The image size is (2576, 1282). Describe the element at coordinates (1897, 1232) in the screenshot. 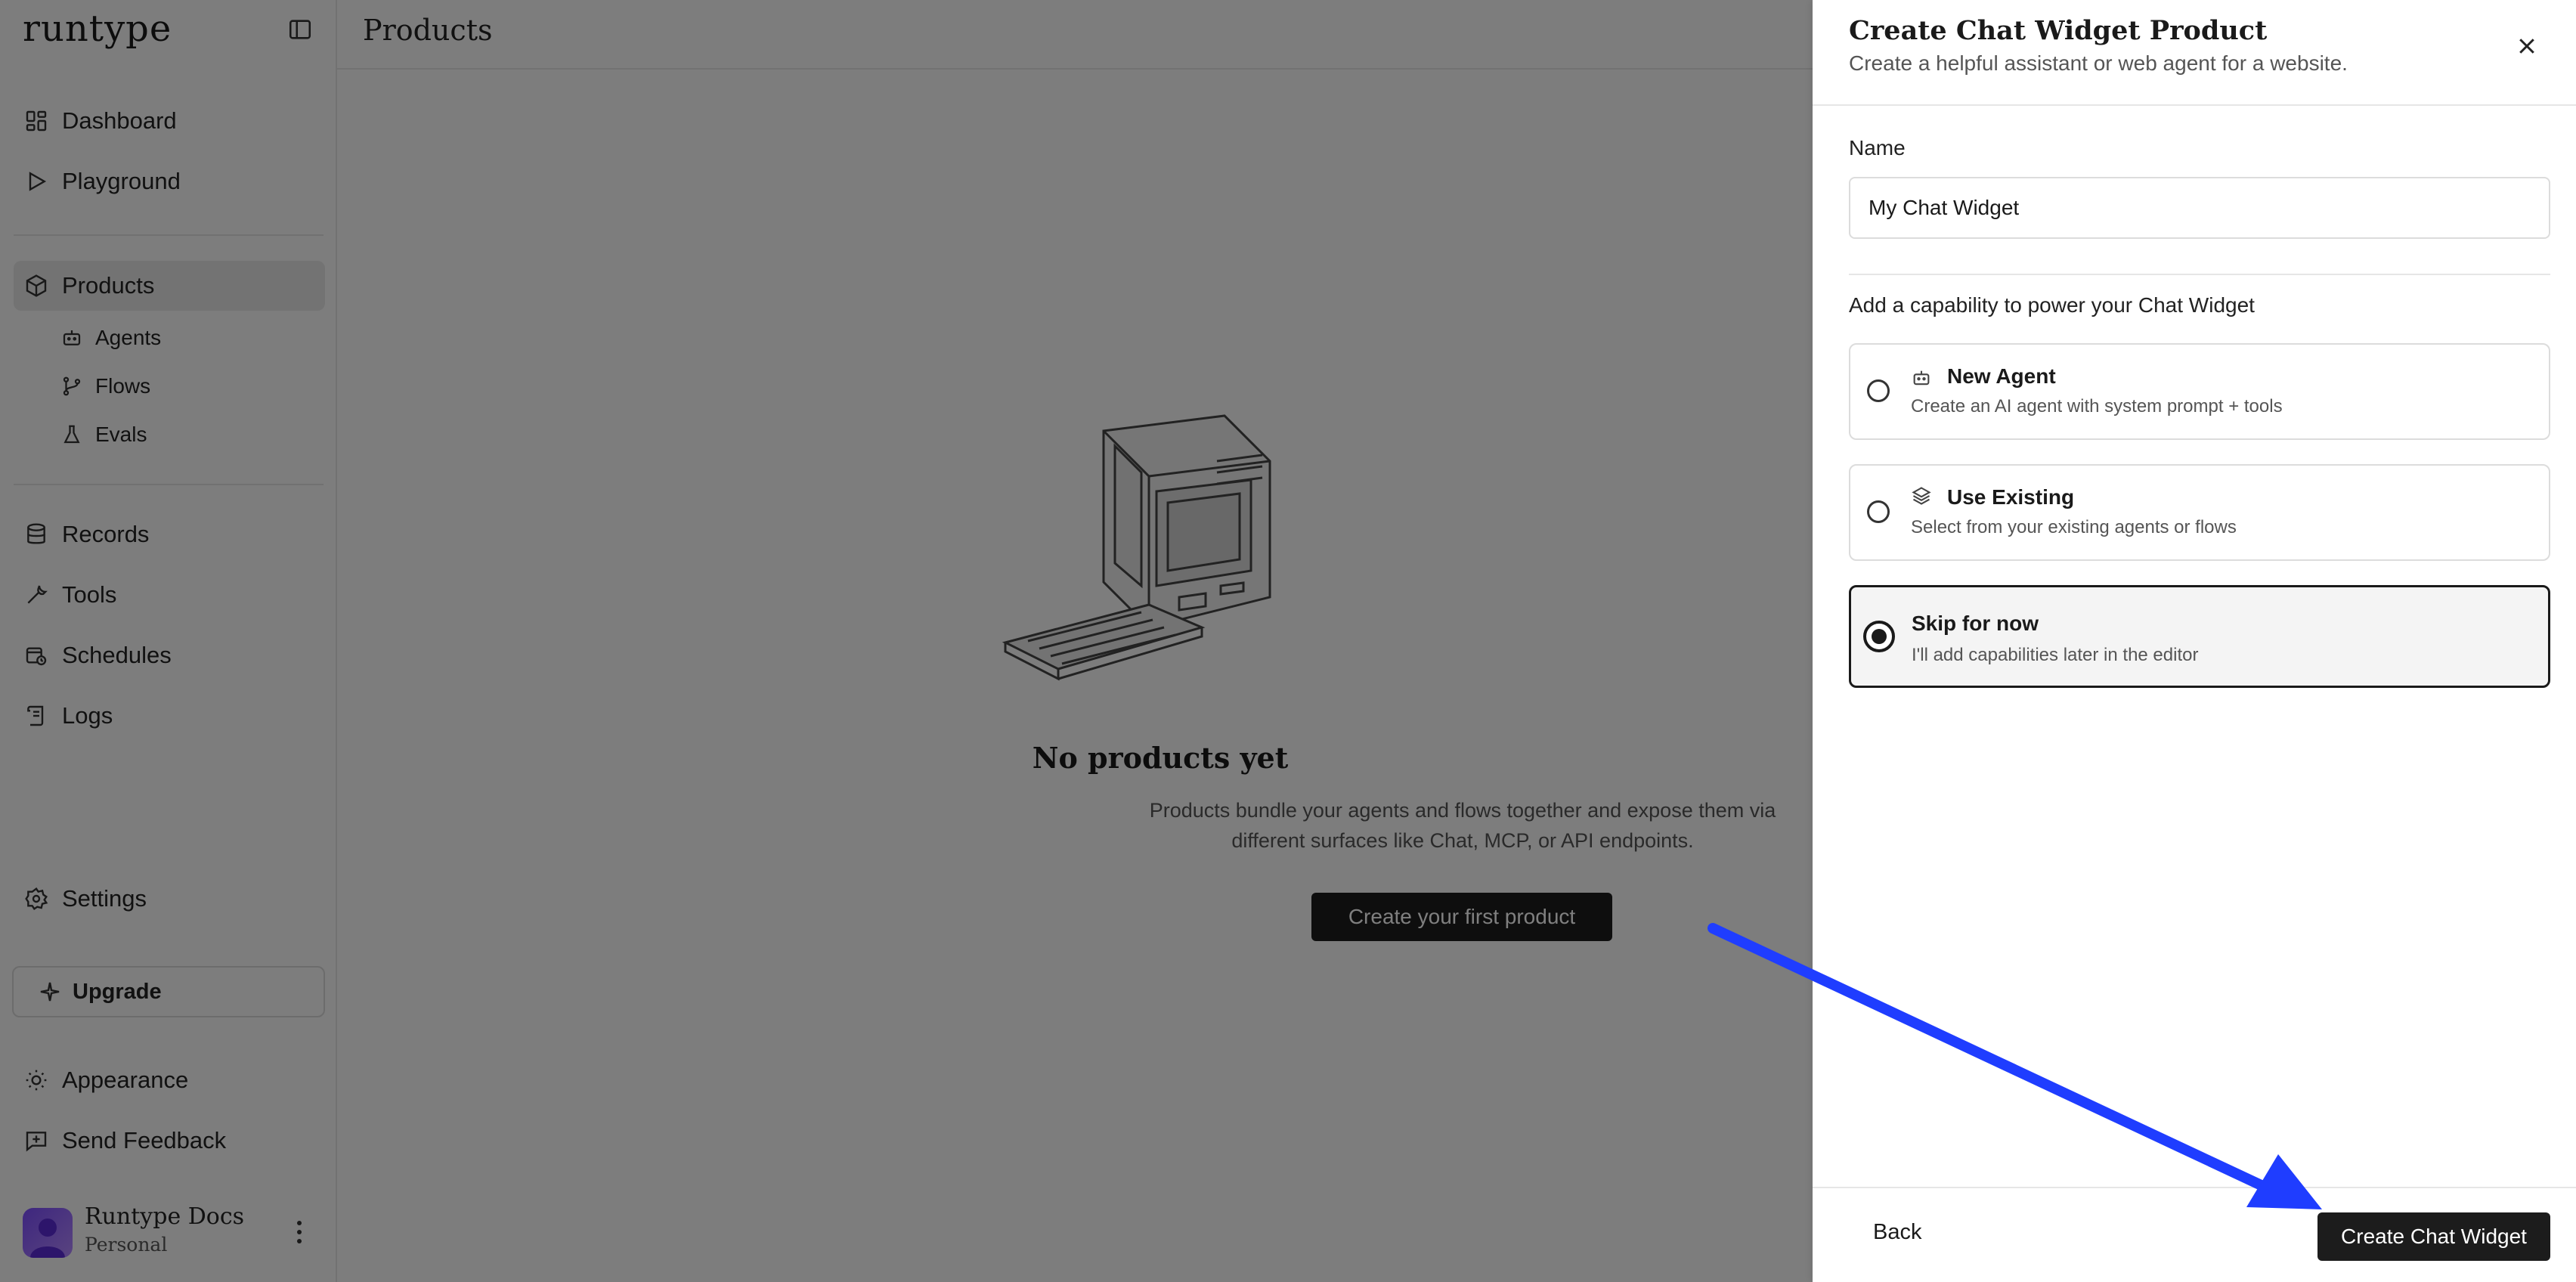

I see `back-button: Back` at that location.